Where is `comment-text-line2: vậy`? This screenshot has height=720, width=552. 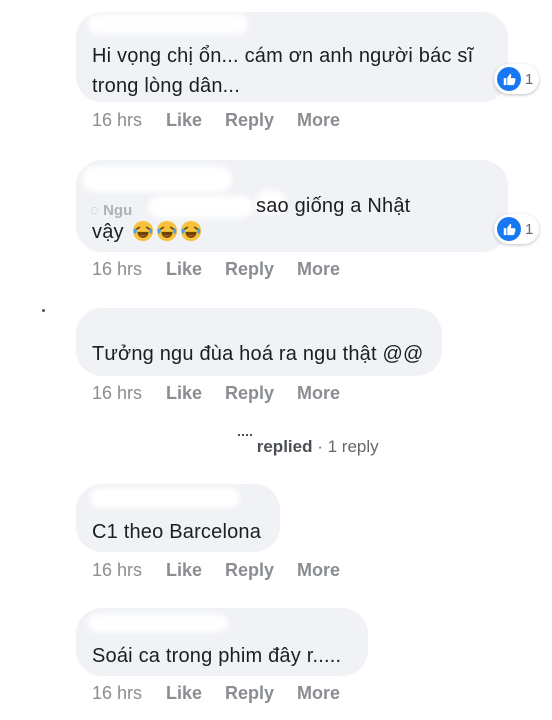 comment-text-line2: vậy is located at coordinates (147, 232).